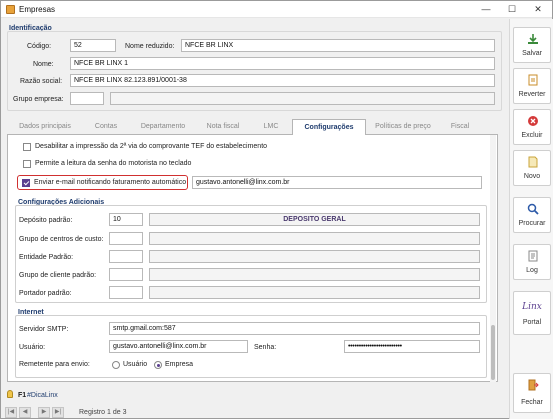  What do you see at coordinates (11, 412) in the screenshot?
I see `first-record-button: |◀` at bounding box center [11, 412].